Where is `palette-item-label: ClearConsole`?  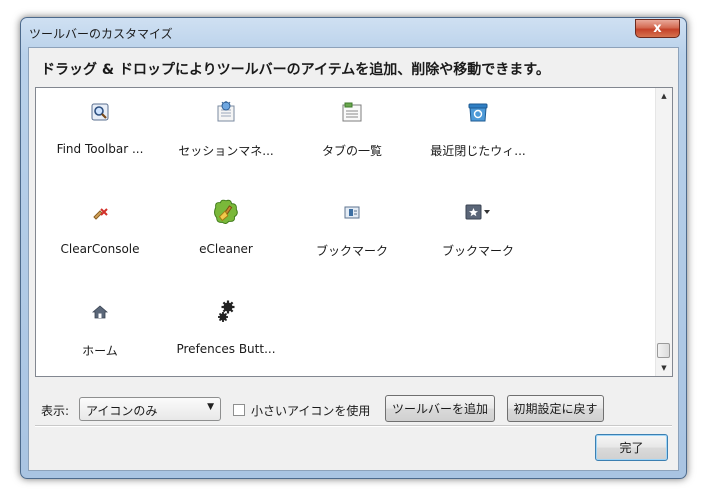 palette-item-label: ClearConsole is located at coordinates (100, 249).